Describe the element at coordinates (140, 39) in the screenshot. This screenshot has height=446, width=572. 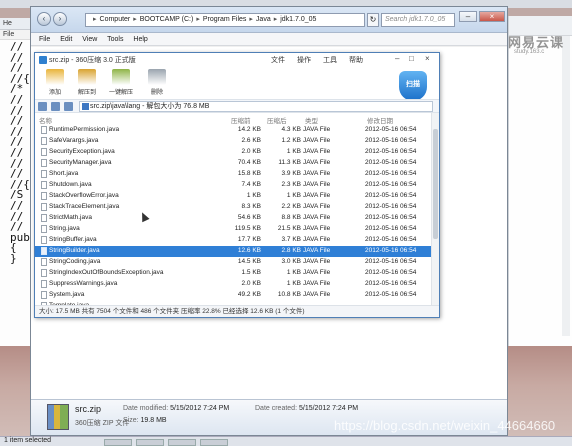
I see `menu-help: Help` at that location.